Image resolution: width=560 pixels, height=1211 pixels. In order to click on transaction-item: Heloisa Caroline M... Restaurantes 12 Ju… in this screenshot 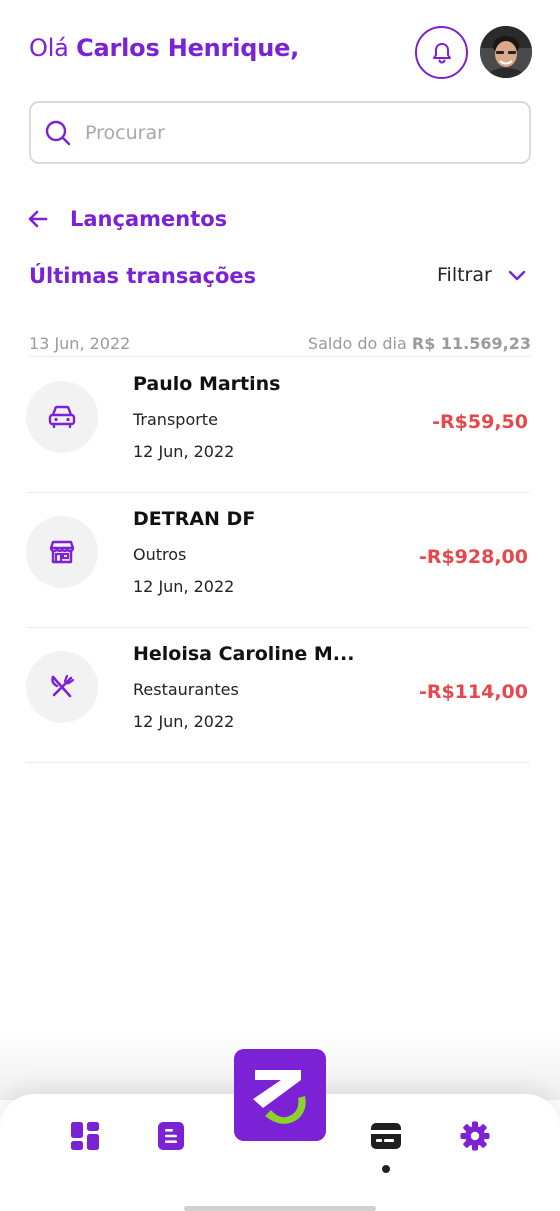, I will do `click(278, 695)`.